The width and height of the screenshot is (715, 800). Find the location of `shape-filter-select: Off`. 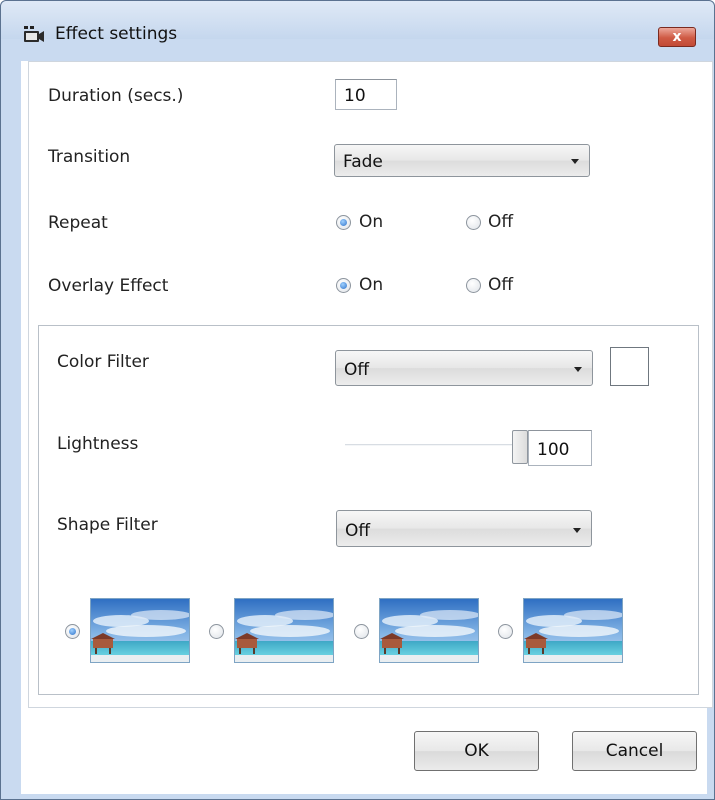

shape-filter-select: Off is located at coordinates (464, 528).